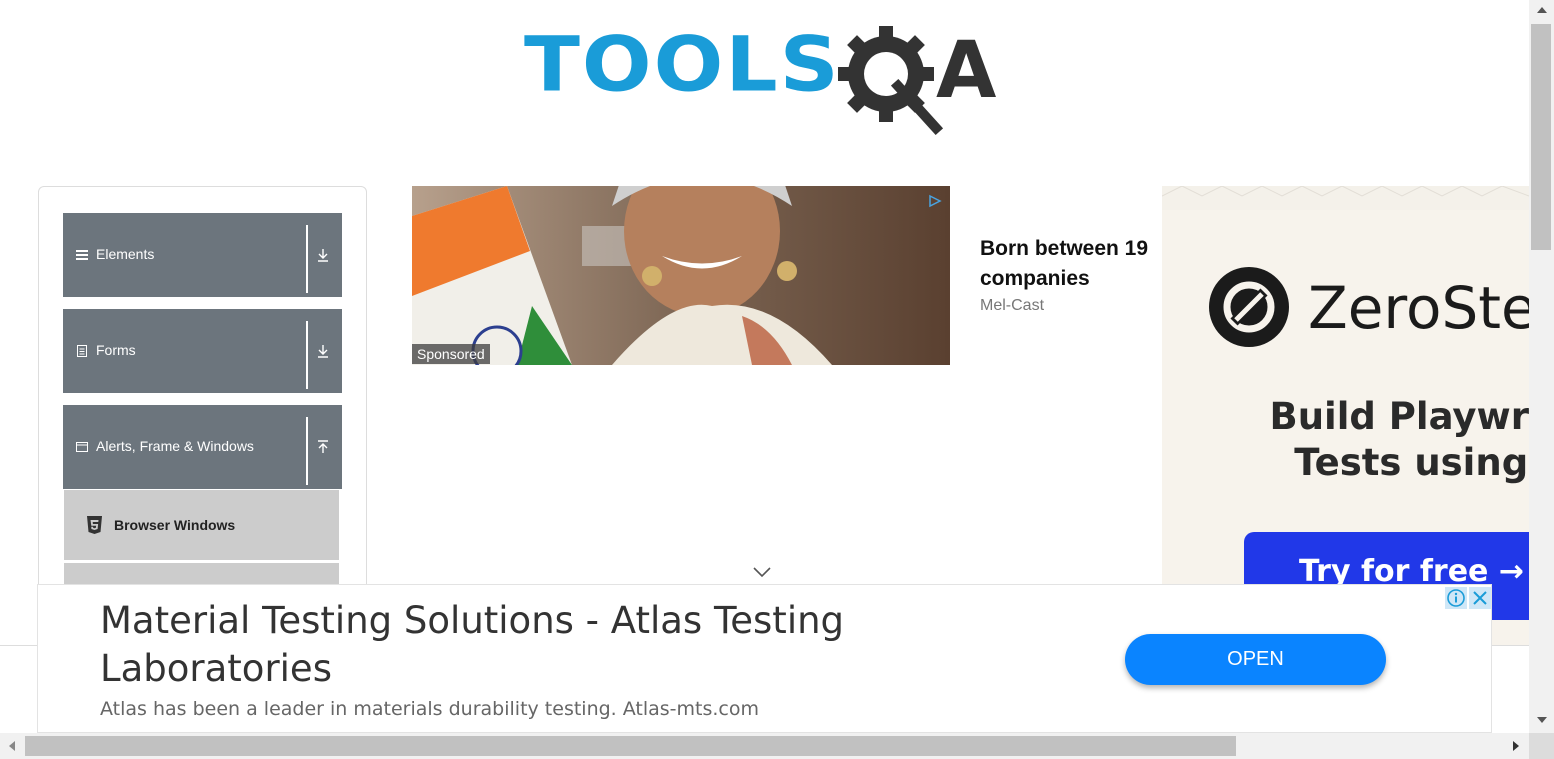 The width and height of the screenshot is (1554, 759). What do you see at coordinates (175, 525) in the screenshot?
I see `sidebar-item-label: Browser Windows` at bounding box center [175, 525].